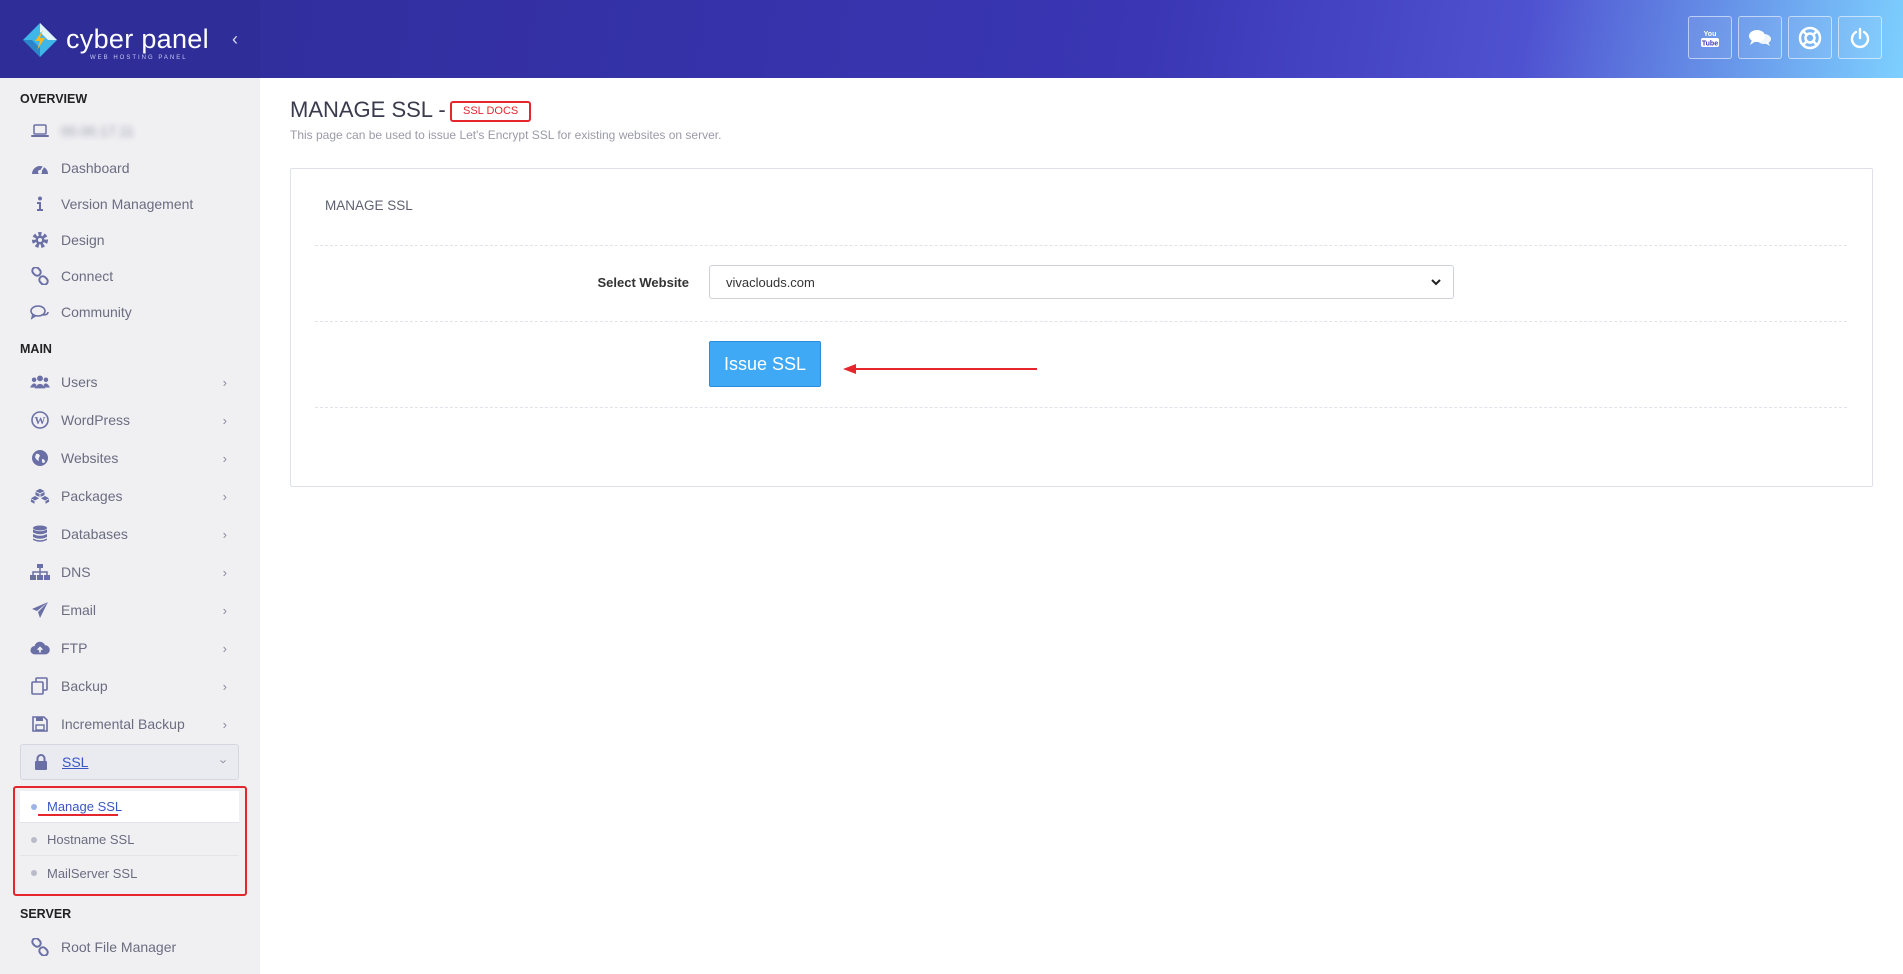 This screenshot has width=1903, height=974. Describe the element at coordinates (643, 282) in the screenshot. I see `select-website-label: Select Website` at that location.